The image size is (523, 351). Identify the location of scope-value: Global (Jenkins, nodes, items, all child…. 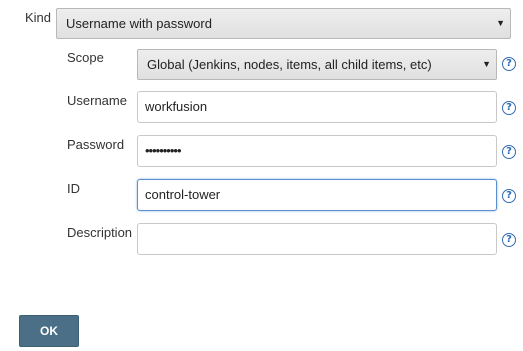
(289, 64).